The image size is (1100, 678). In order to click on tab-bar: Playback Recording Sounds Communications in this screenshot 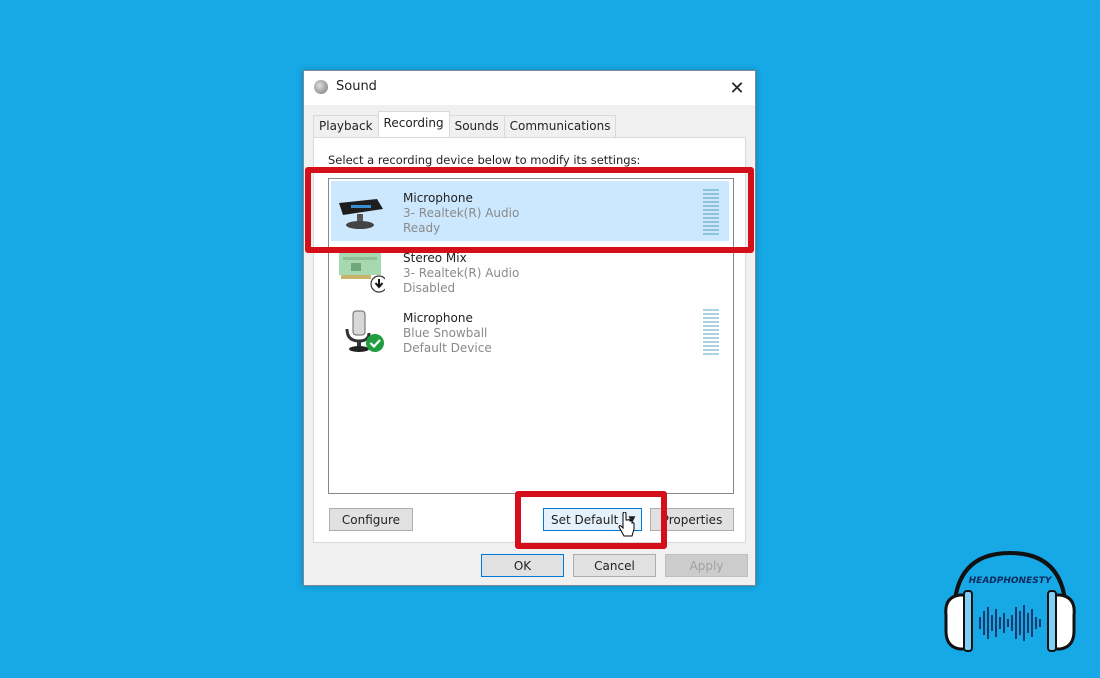, I will do `click(465, 124)`.